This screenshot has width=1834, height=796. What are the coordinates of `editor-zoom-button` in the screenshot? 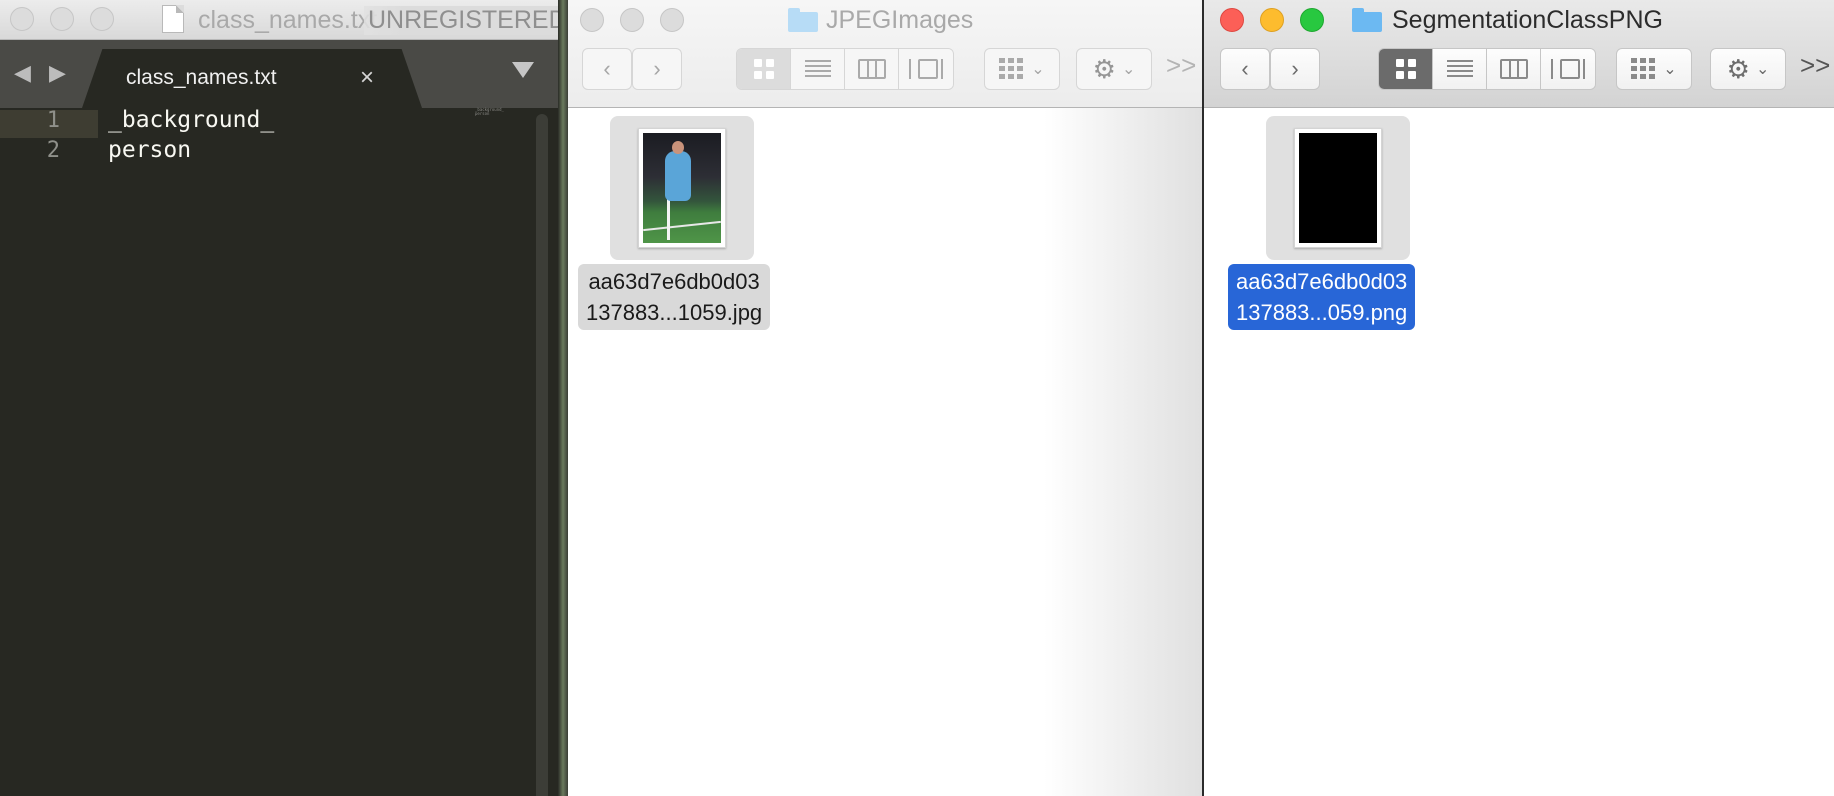 It's located at (102, 19).